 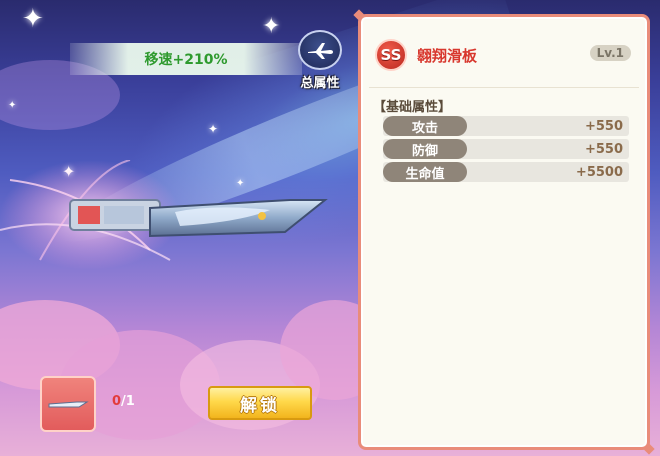 I want to click on attribute-row-hp: 生命值 +5500, so click(x=506, y=172).